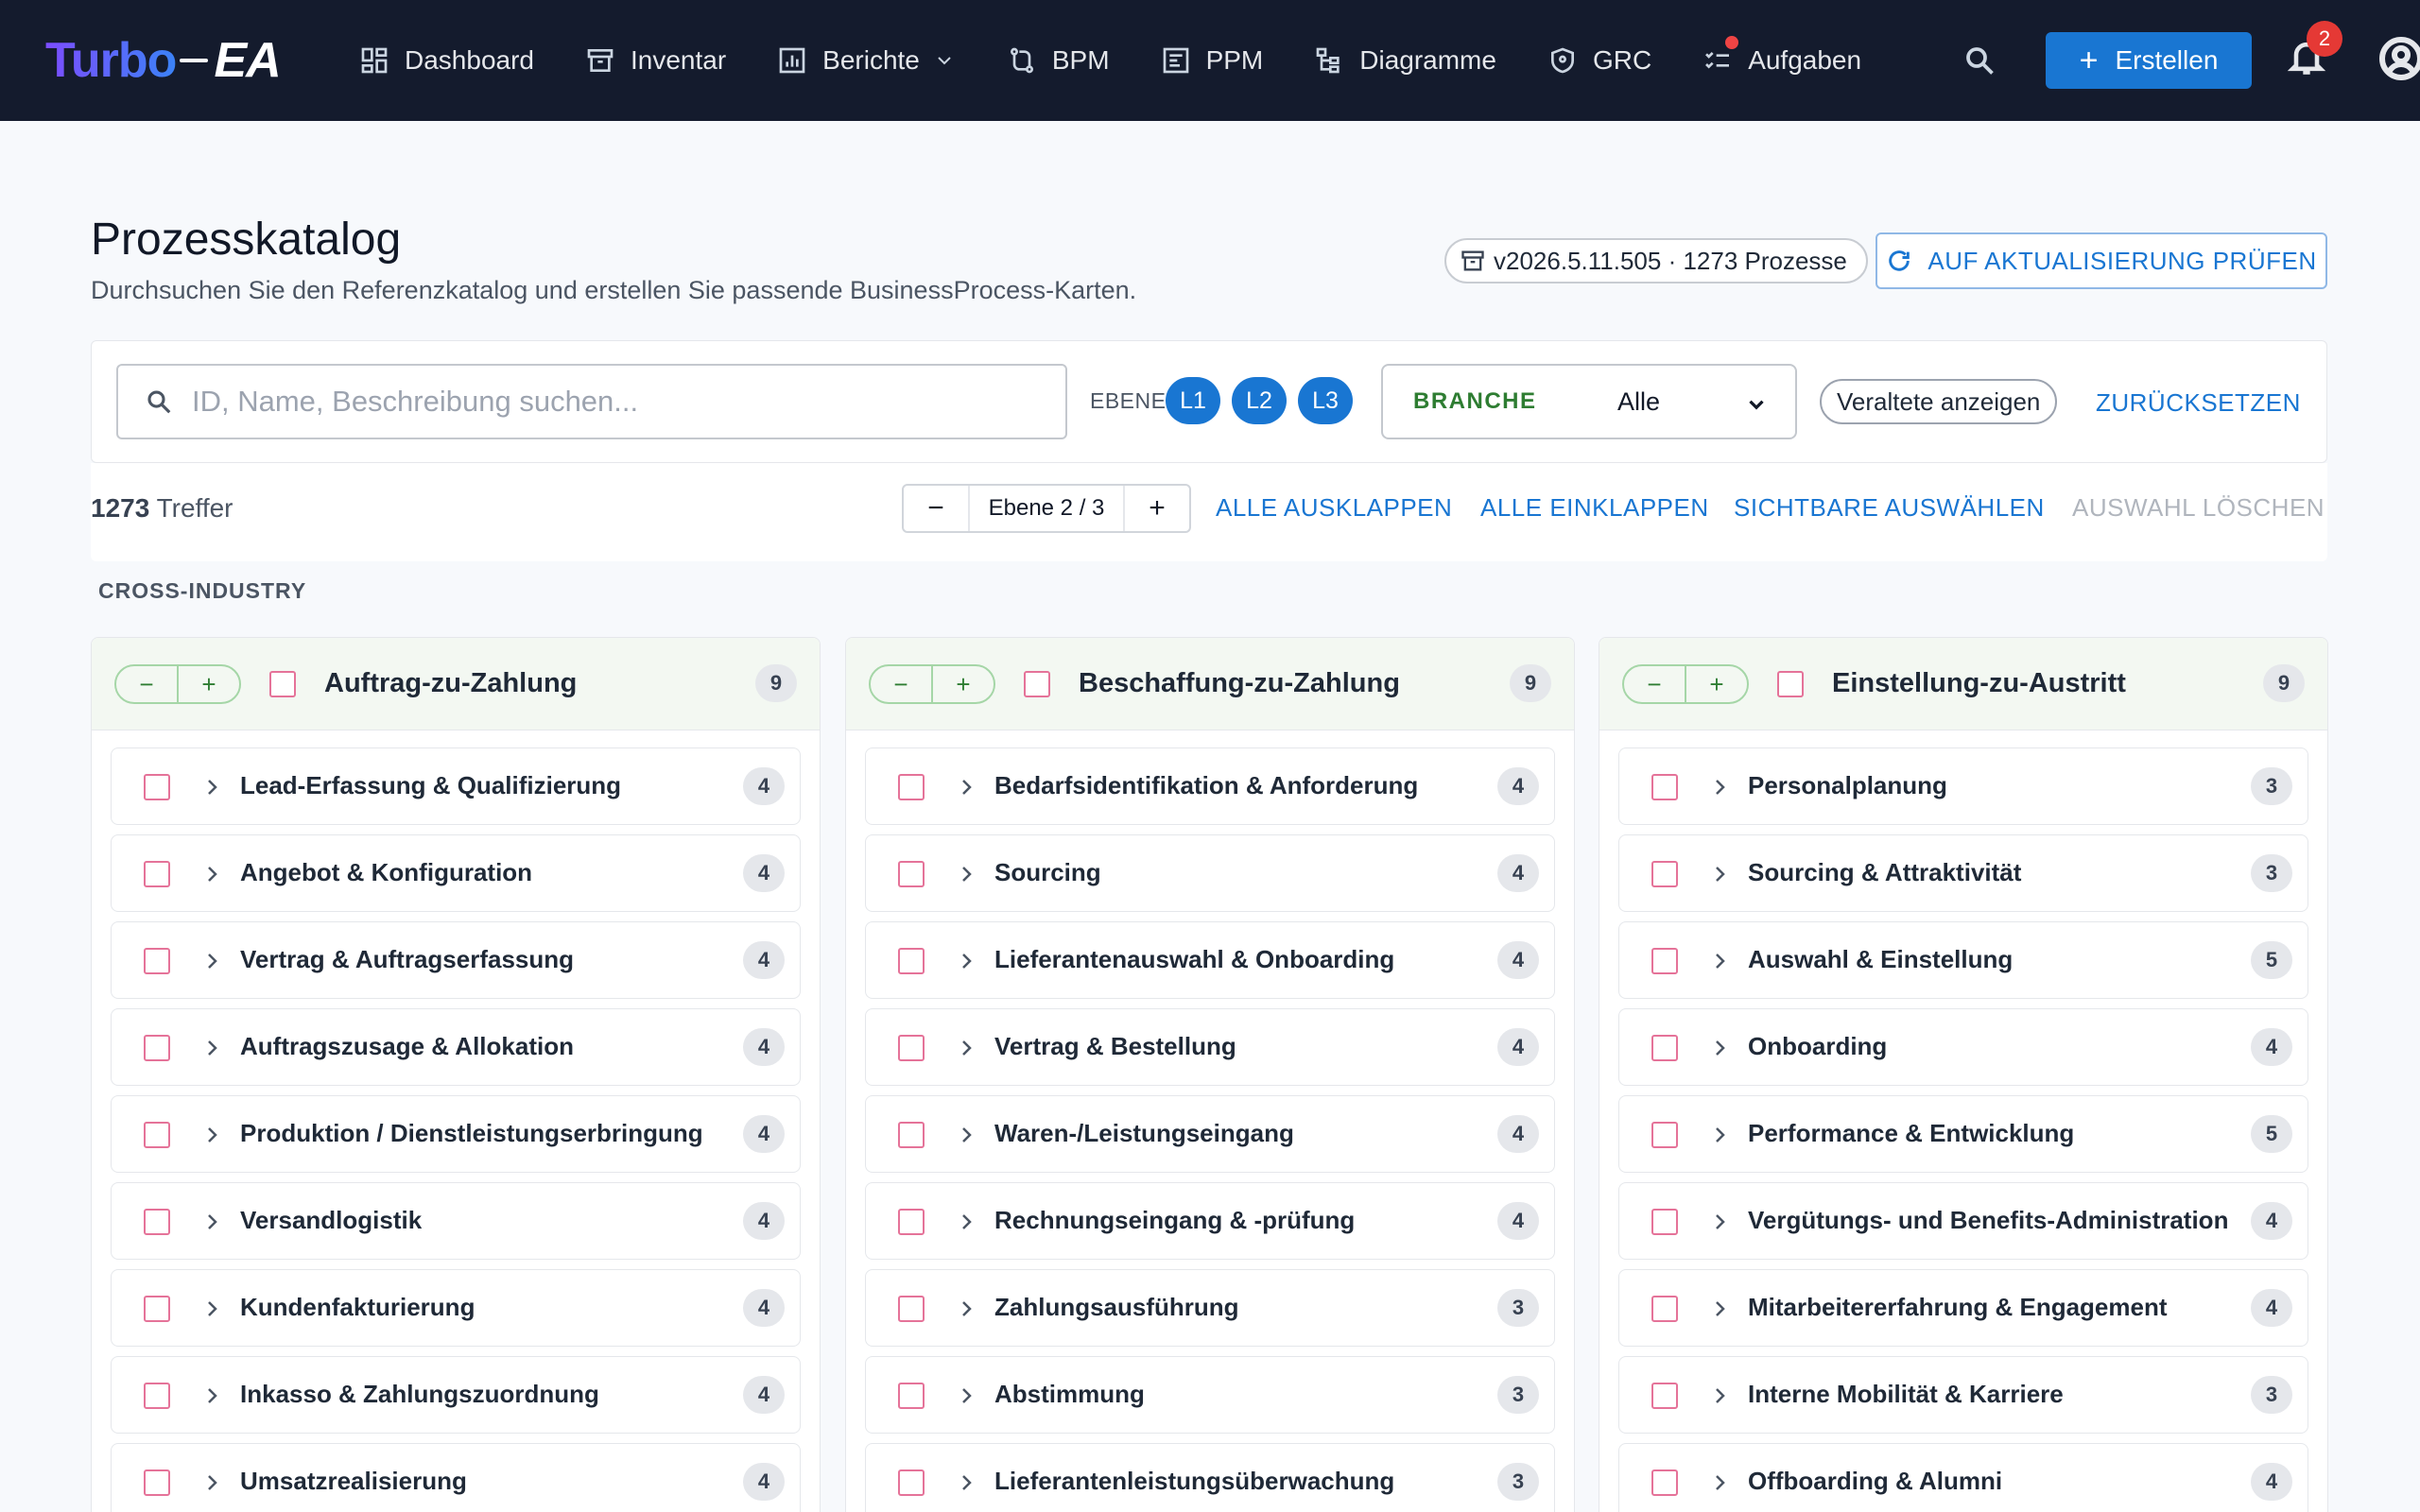 The image size is (2420, 1512). I want to click on select-visible-button: SICHTBARE AUSWÄHLEN, so click(1889, 508).